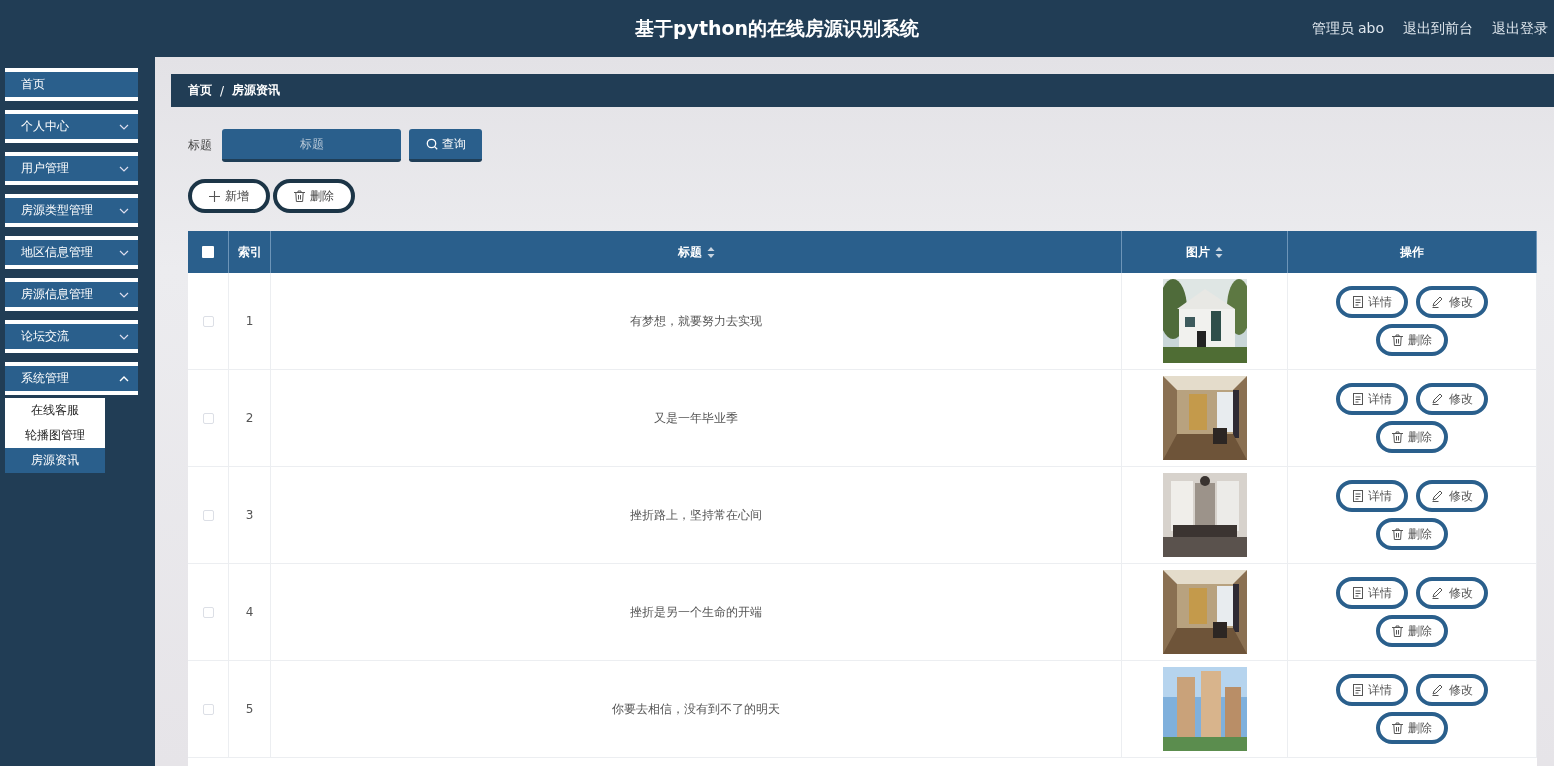 The width and height of the screenshot is (1554, 766). Describe the element at coordinates (1412, 252) in the screenshot. I see `column-header: 操作` at that location.